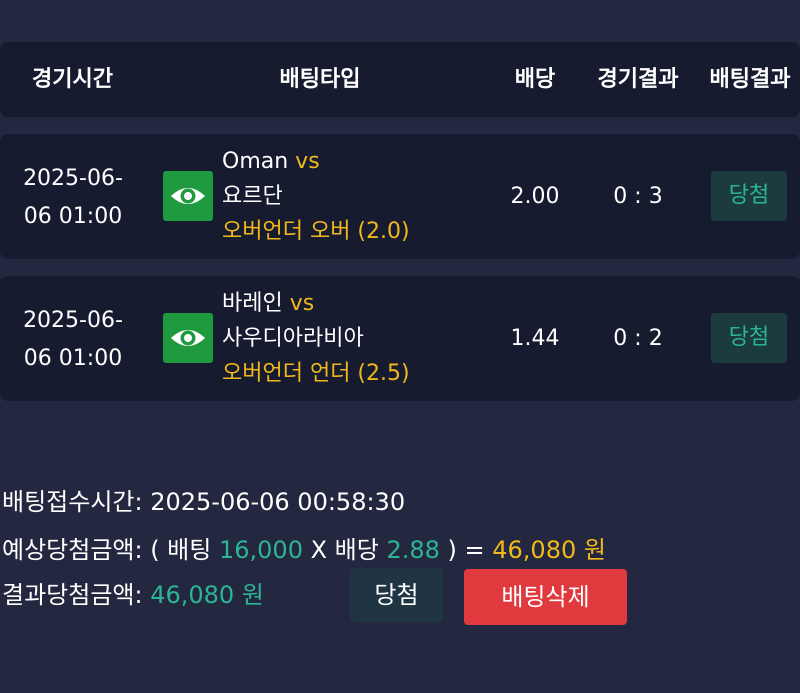 The image size is (800, 693). What do you see at coordinates (400, 79) in the screenshot?
I see `table-header: 경기시간 배팅타입 배당 경기결과 배팅결과` at bounding box center [400, 79].